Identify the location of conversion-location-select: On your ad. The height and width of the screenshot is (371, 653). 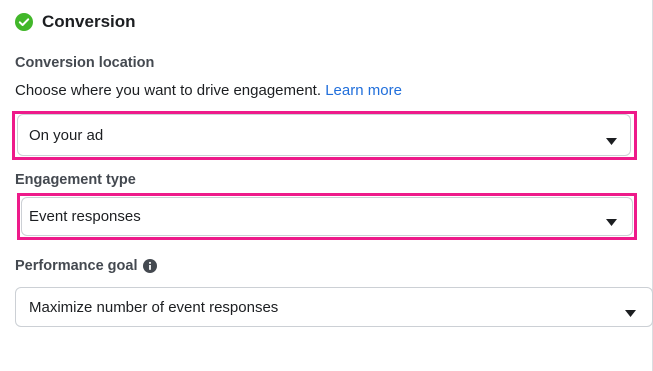
(324, 135).